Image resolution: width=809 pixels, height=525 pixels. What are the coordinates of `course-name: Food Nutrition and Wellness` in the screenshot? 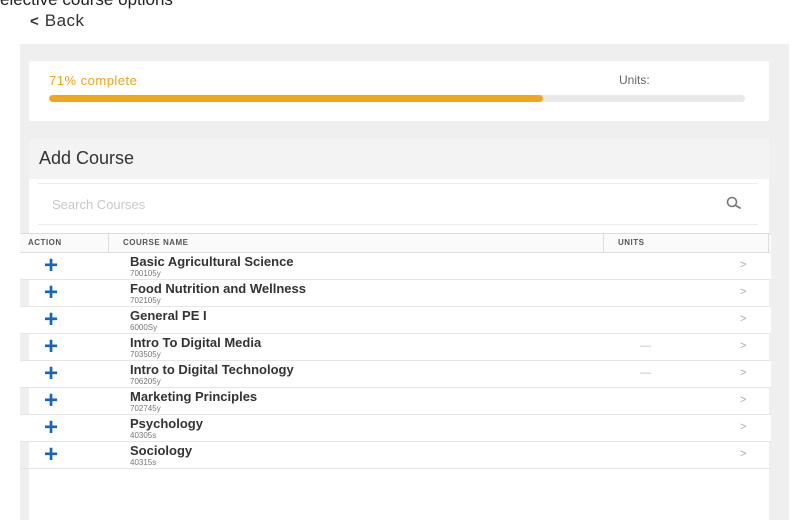 It's located at (218, 288).